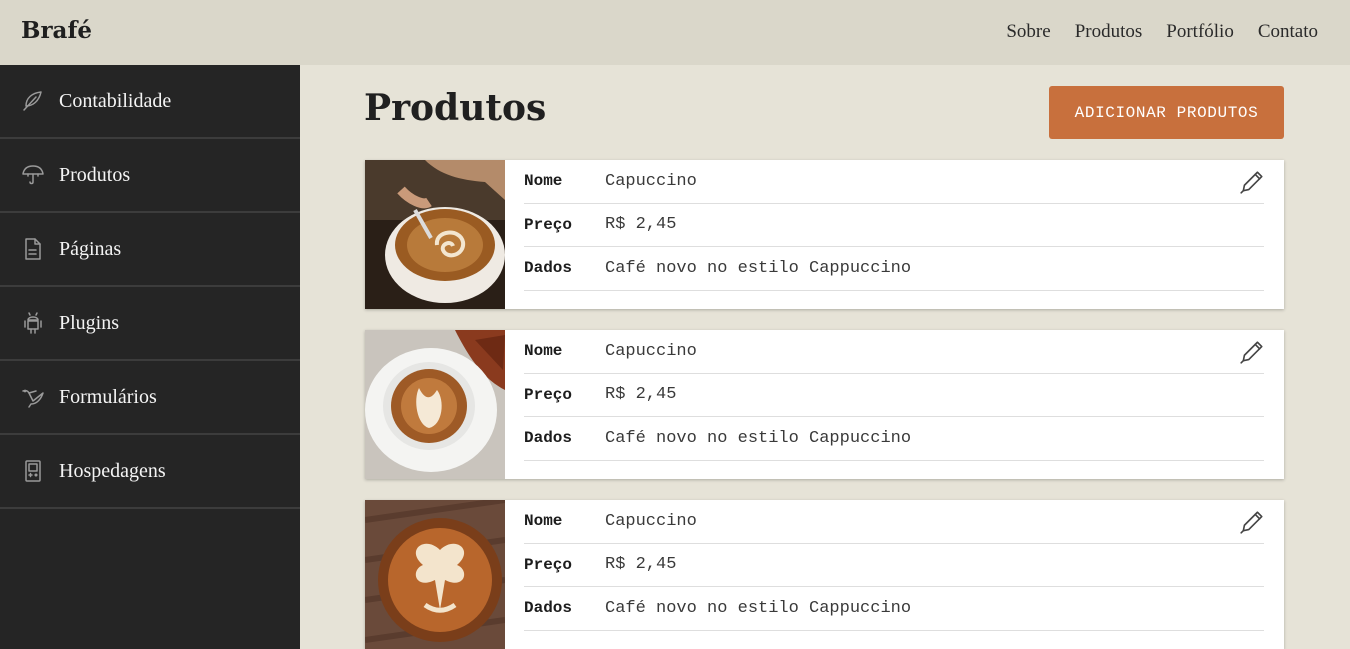  What do you see at coordinates (150, 250) in the screenshot?
I see `sidebar-item-paginas: Páginas` at bounding box center [150, 250].